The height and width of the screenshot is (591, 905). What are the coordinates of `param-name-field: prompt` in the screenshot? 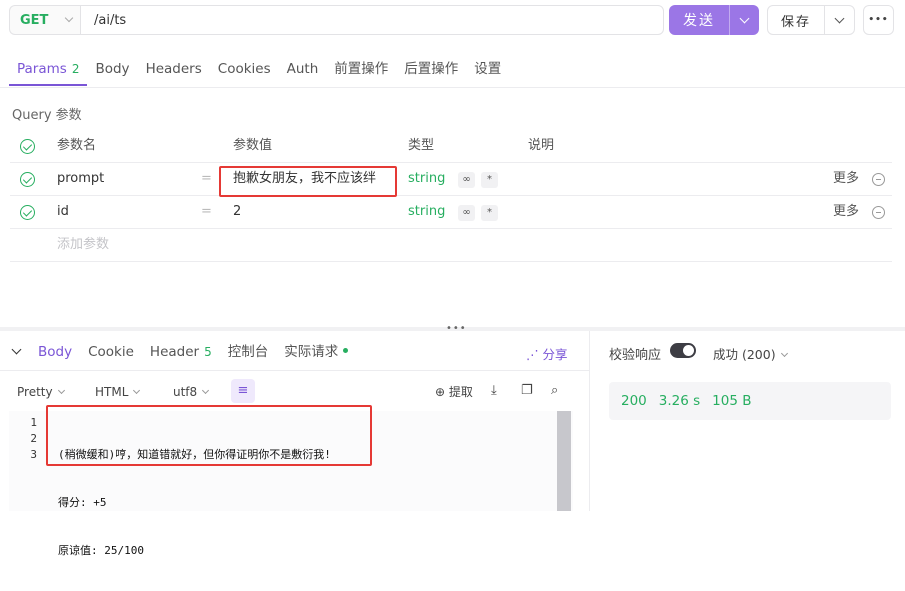 It's located at (80, 179).